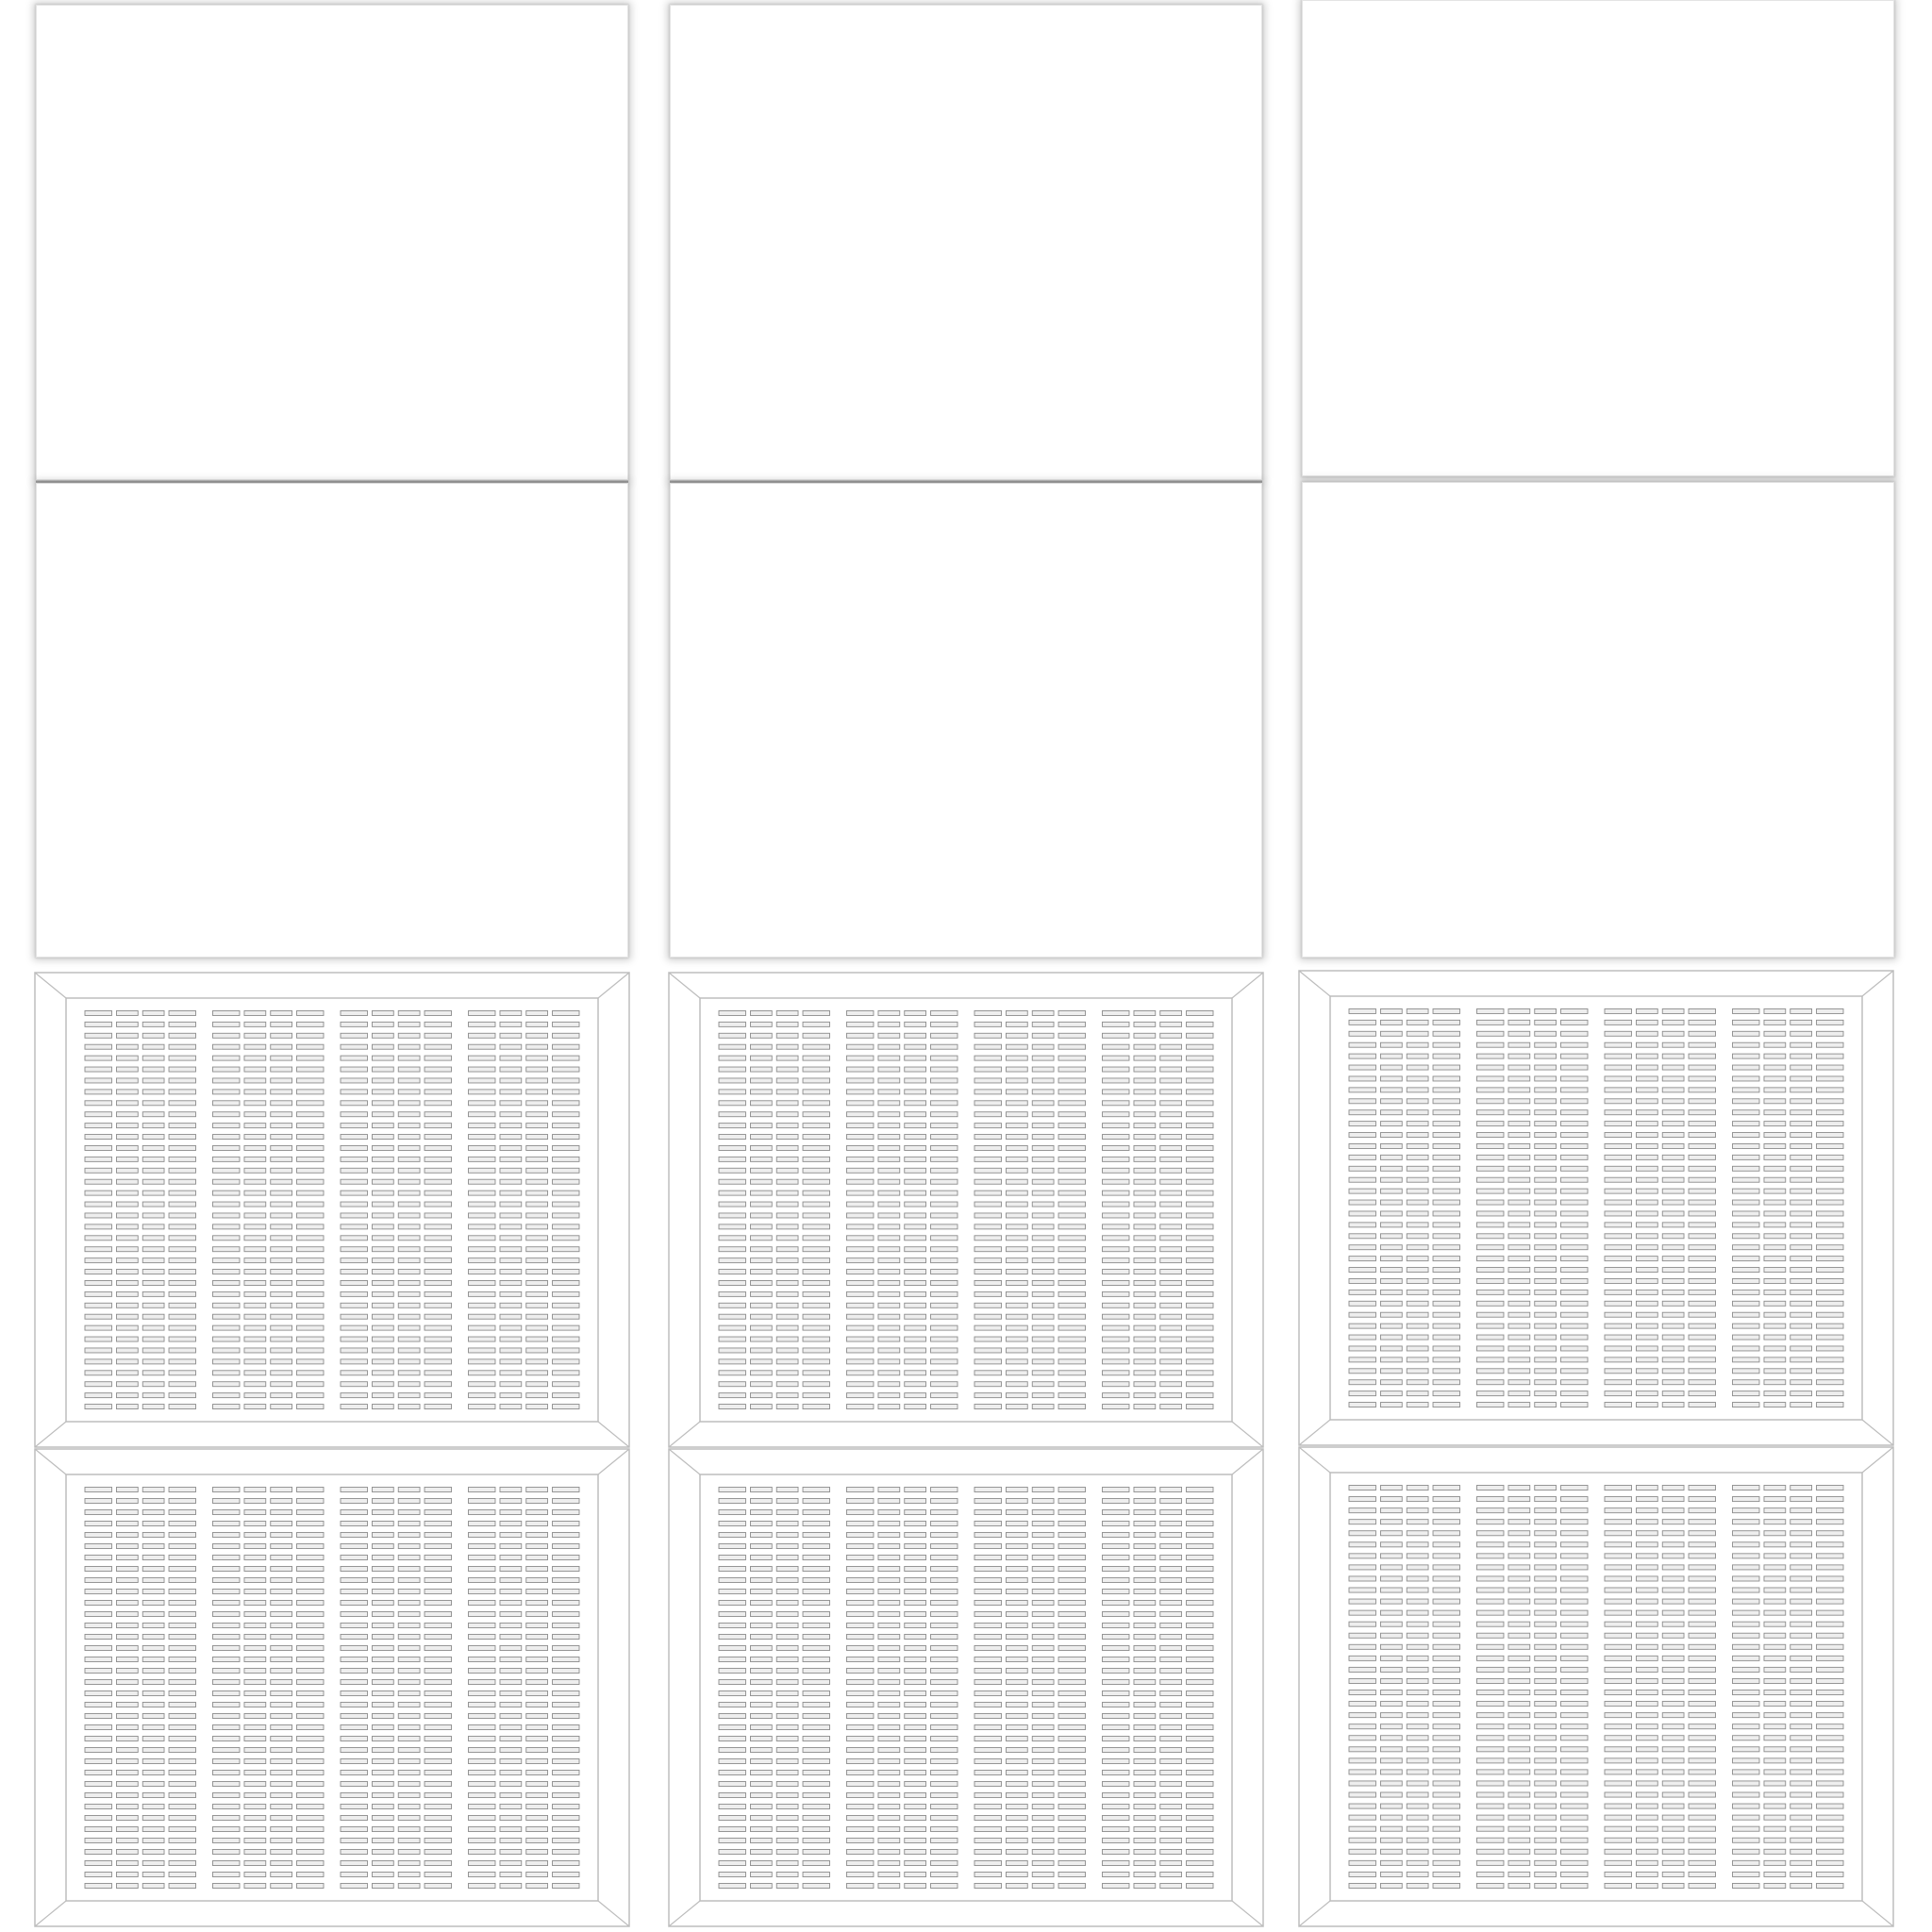 The width and height of the screenshot is (1932, 1932). Describe the element at coordinates (1596, 1208) in the screenshot. I see `slot-panel-r3-c3` at that location.